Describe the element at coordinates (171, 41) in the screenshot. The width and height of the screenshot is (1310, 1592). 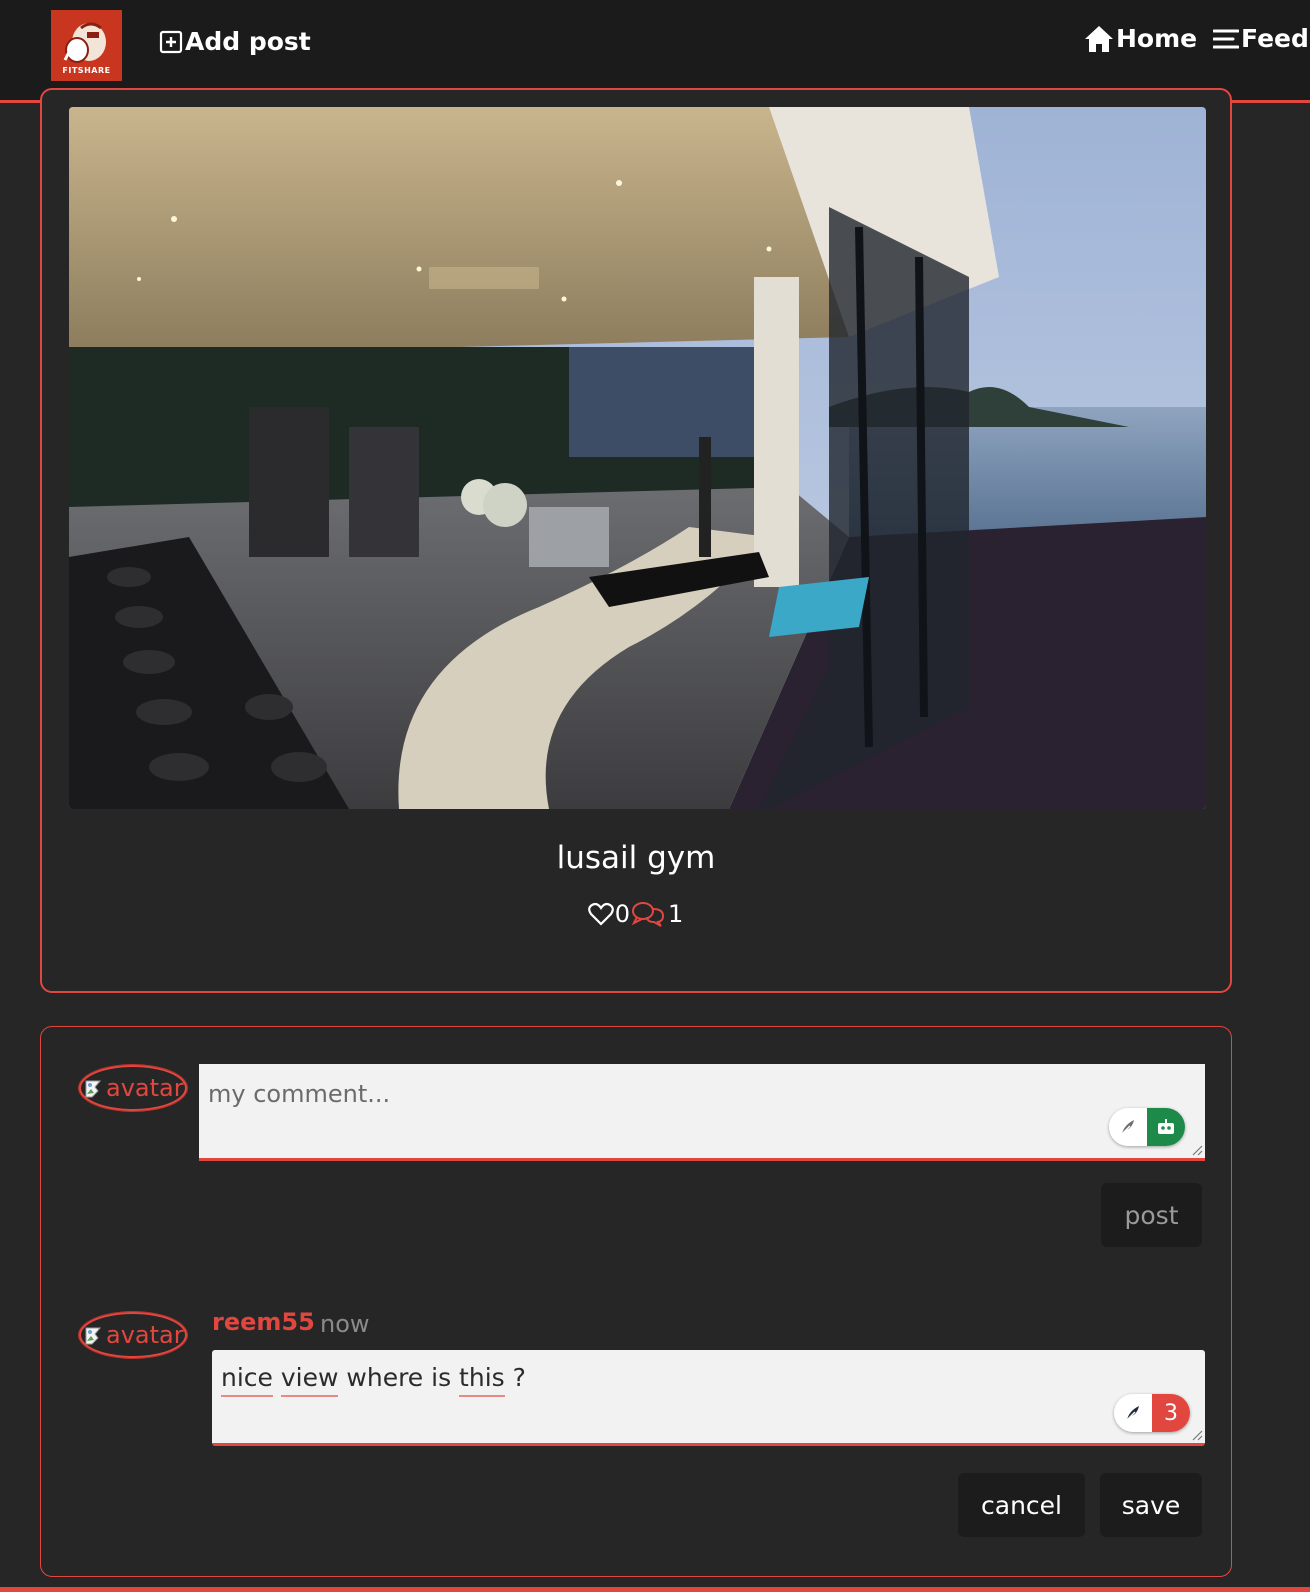
I see `plus-square-icon` at that location.